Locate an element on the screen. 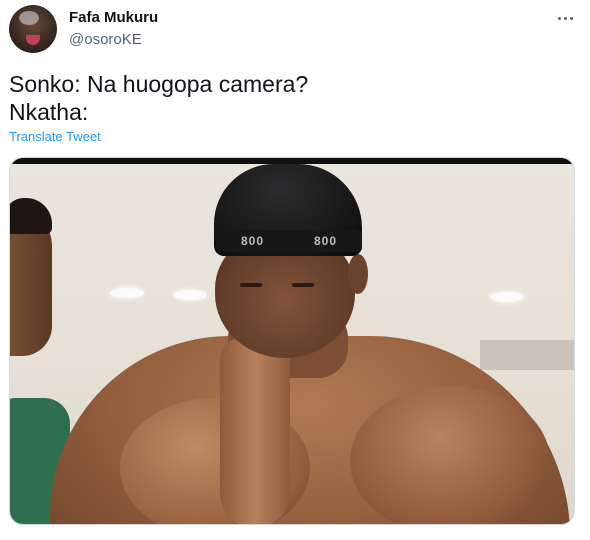  avatar-cap is located at coordinates (29, 18).